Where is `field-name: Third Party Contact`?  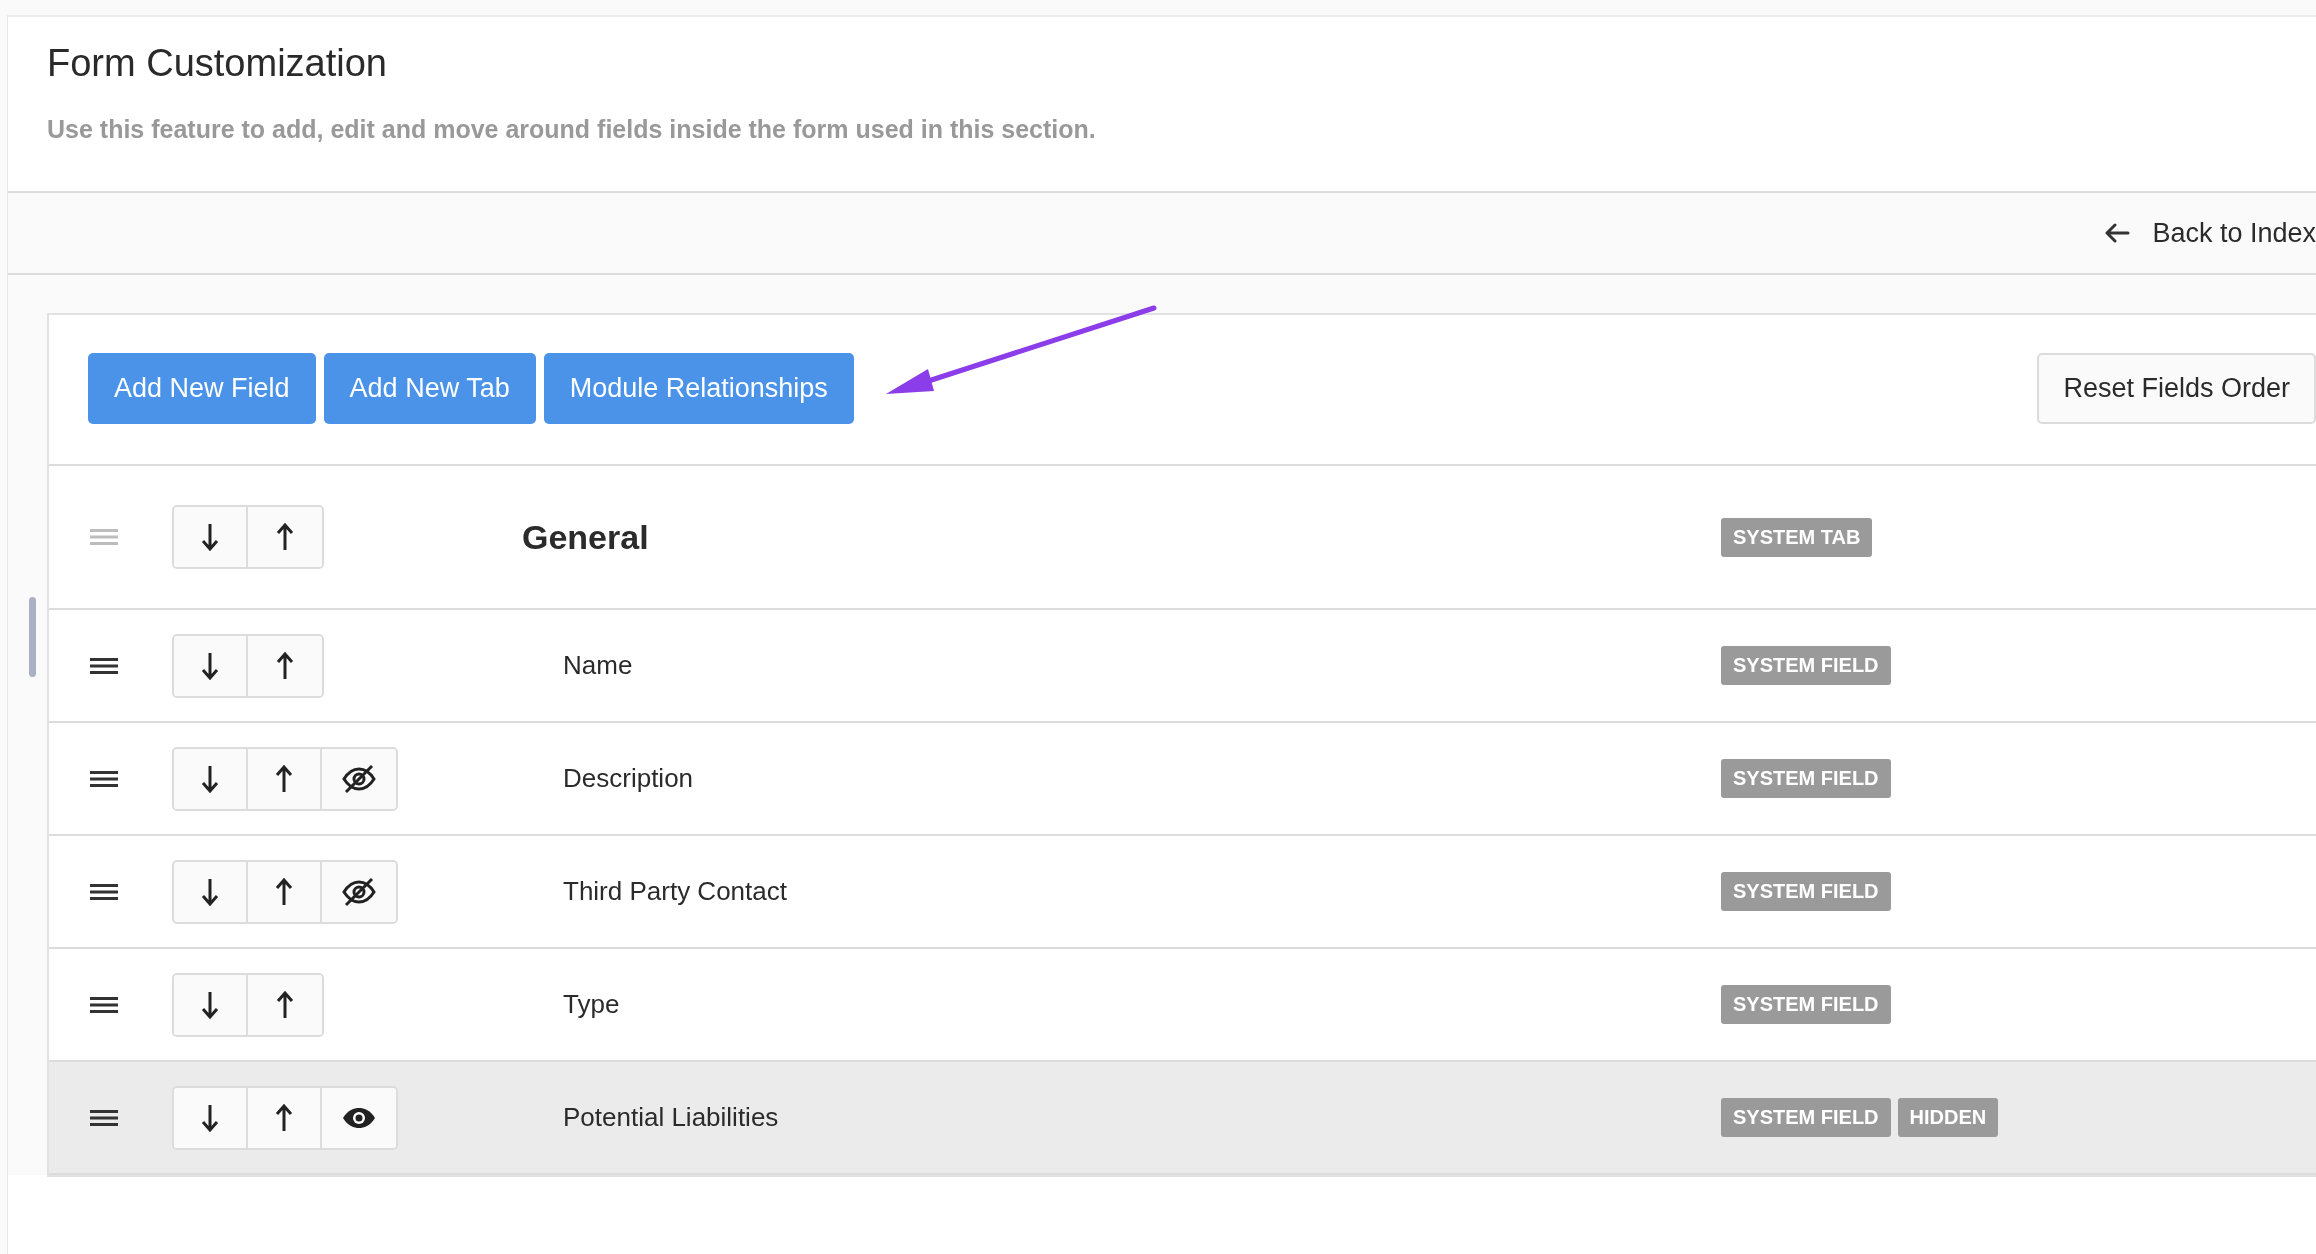 field-name: Third Party Contact is located at coordinates (675, 891).